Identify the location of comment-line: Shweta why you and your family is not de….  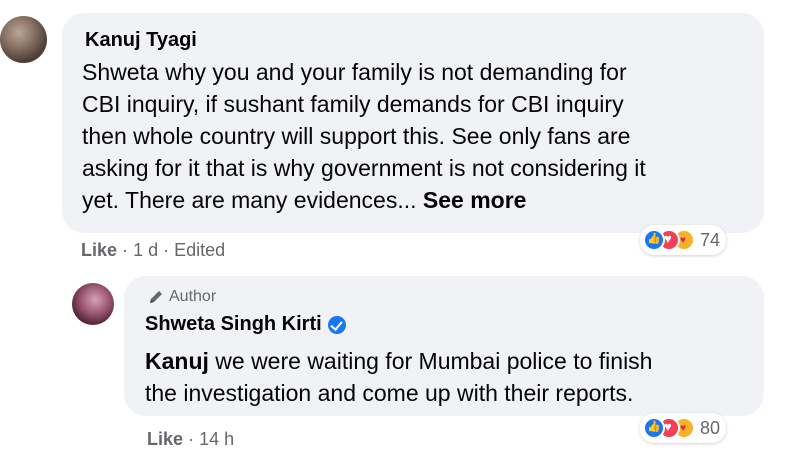
(354, 72).